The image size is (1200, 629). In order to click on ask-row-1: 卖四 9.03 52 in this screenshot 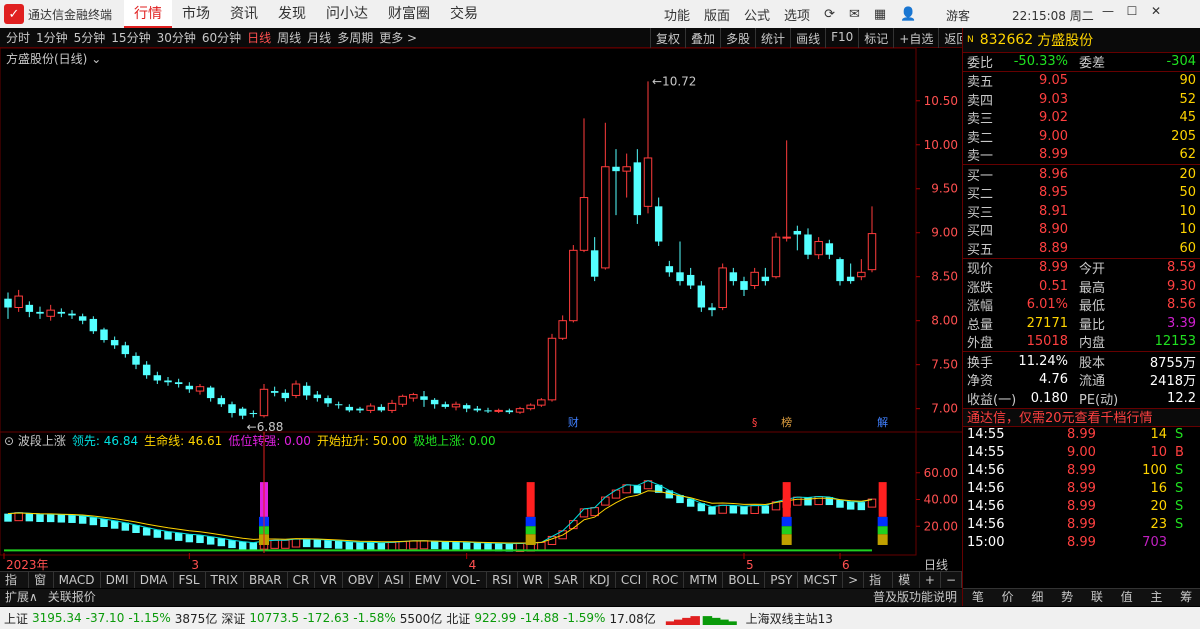, I will do `click(1081, 99)`.